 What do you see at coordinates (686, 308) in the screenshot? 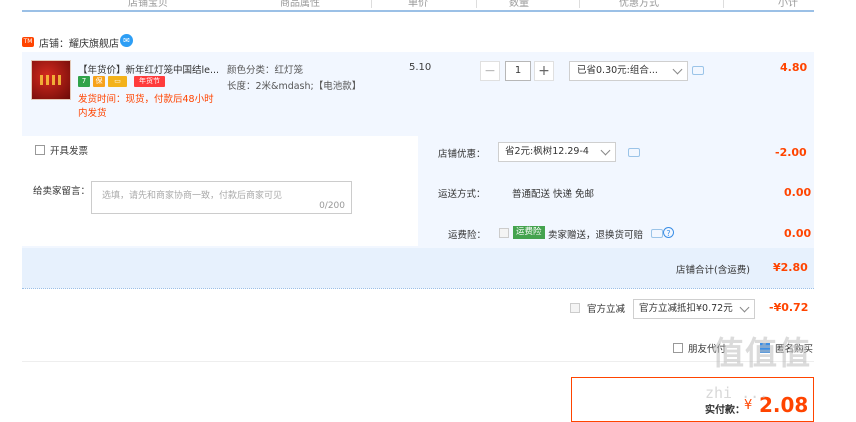
I see `official-discount-value: 官方立减抵扣¥0.72元` at bounding box center [686, 308].